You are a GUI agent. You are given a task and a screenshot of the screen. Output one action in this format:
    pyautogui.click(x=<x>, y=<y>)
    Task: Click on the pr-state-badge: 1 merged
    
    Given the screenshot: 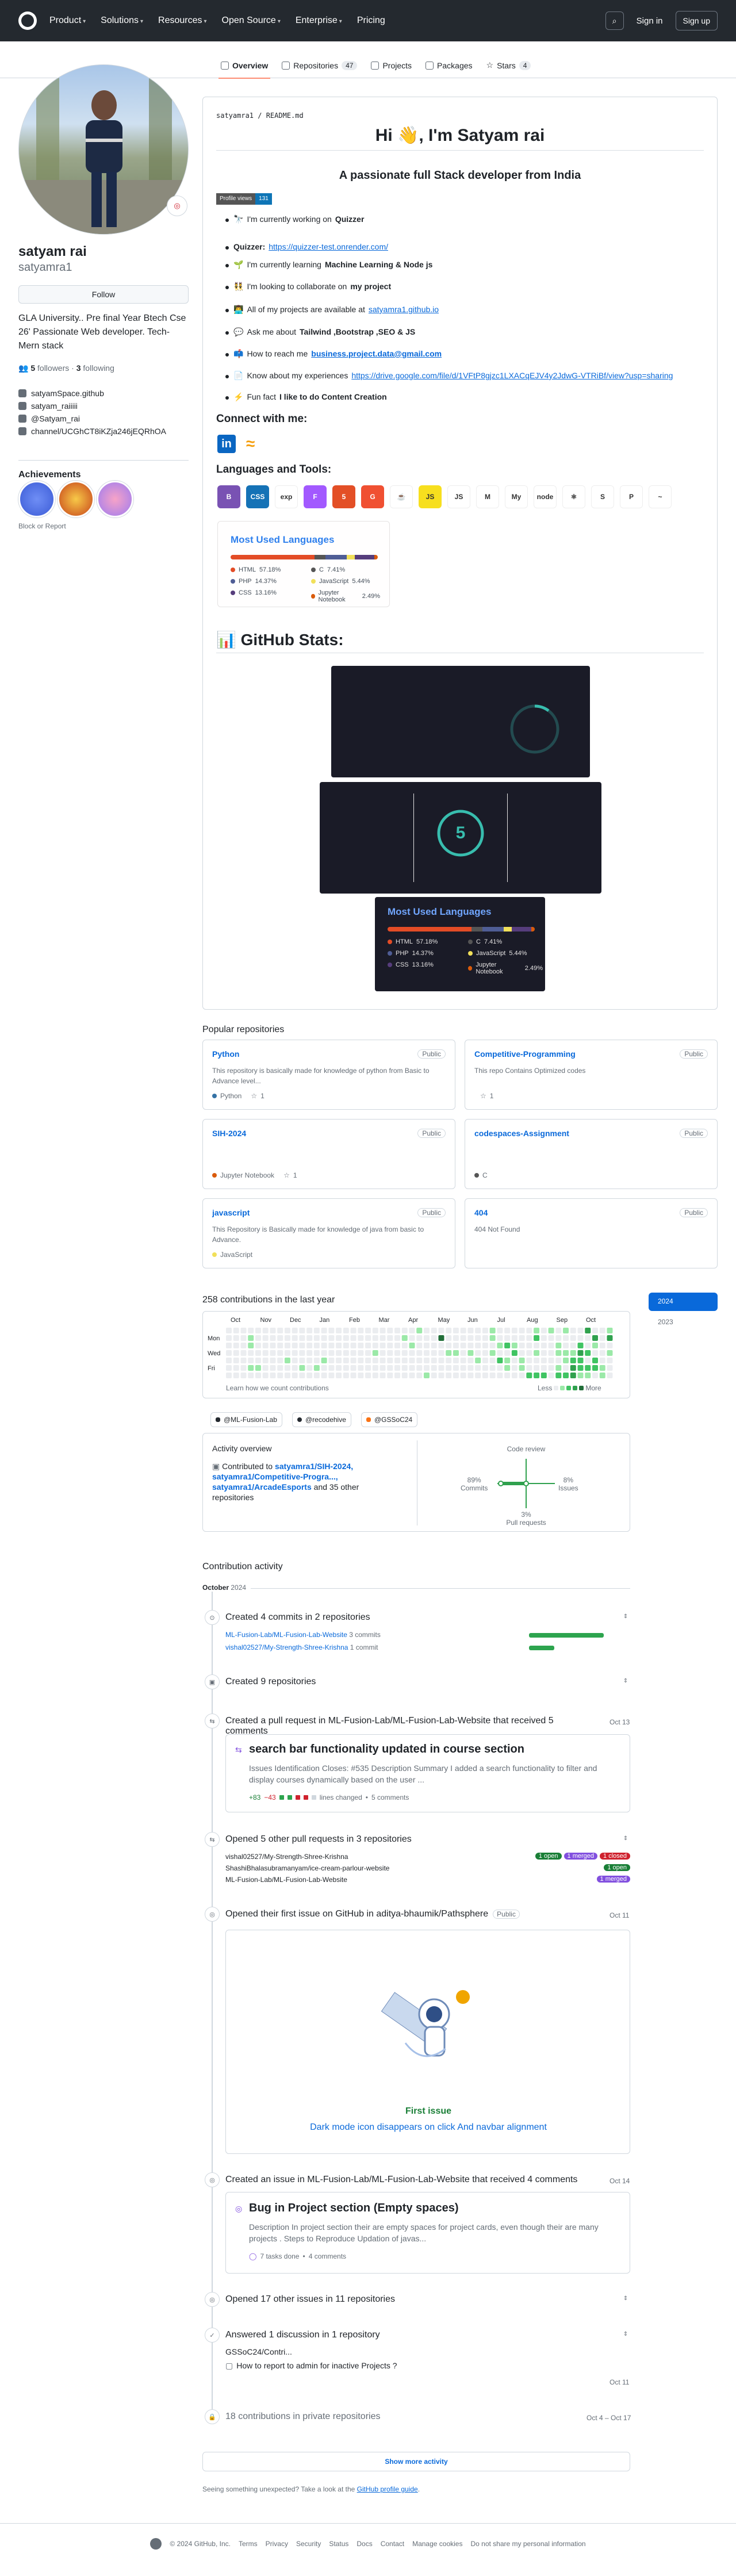 What is the action you would take?
    pyautogui.click(x=613, y=1879)
    